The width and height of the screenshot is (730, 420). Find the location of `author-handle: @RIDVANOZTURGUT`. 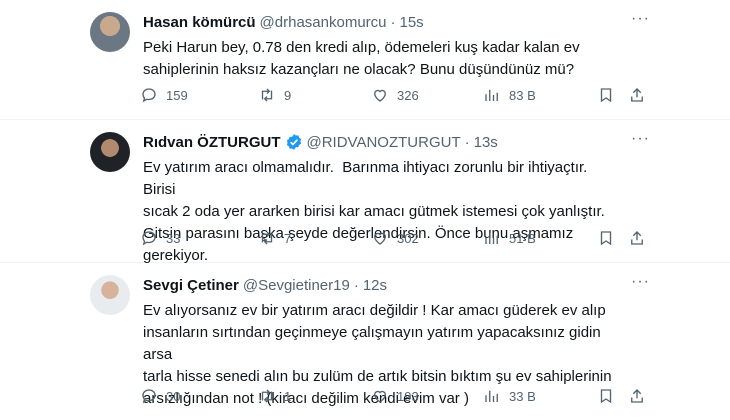

author-handle: @RIDVANOZTURGUT is located at coordinates (384, 142).